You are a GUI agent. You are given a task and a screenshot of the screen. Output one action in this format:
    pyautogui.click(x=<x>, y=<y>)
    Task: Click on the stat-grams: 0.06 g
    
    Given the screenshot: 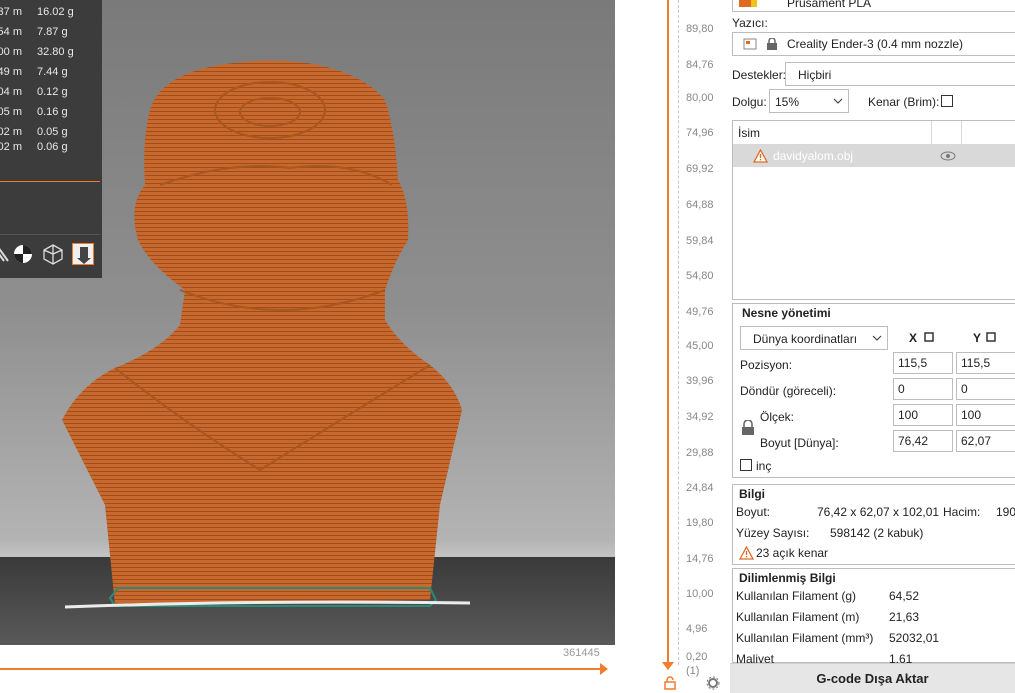 What is the action you would take?
    pyautogui.click(x=52, y=147)
    